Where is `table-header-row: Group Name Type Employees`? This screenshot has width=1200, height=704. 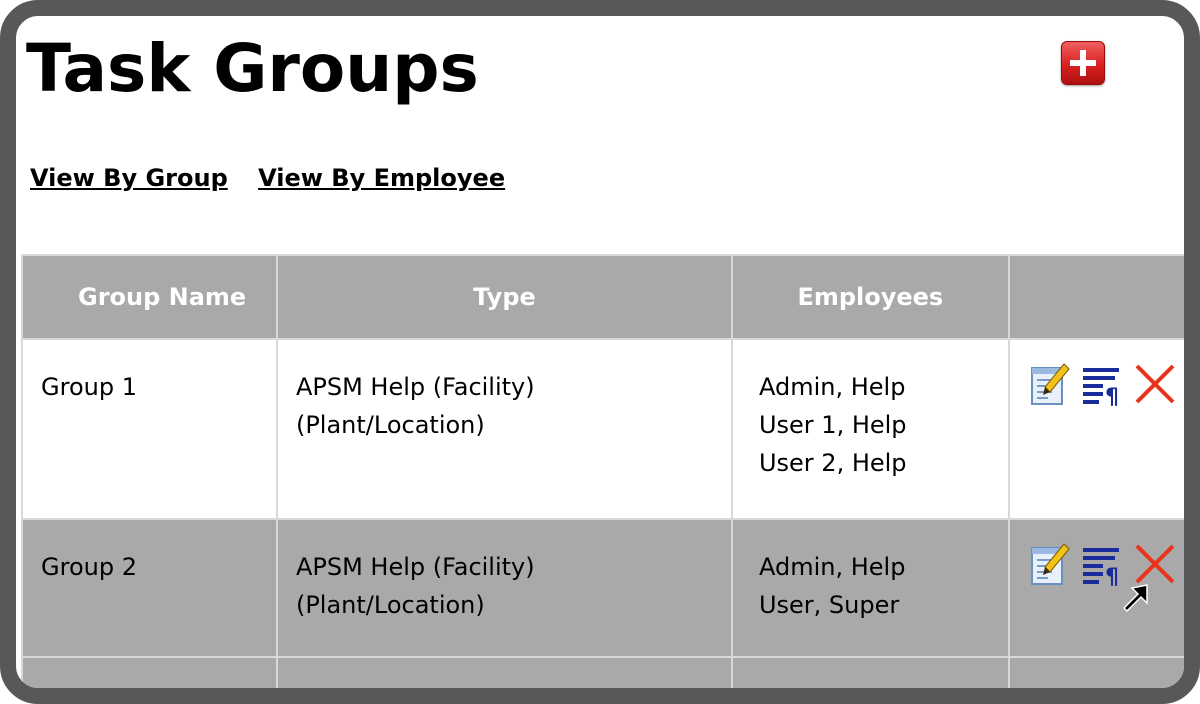 table-header-row: Group Name Type Employees is located at coordinates (602, 297).